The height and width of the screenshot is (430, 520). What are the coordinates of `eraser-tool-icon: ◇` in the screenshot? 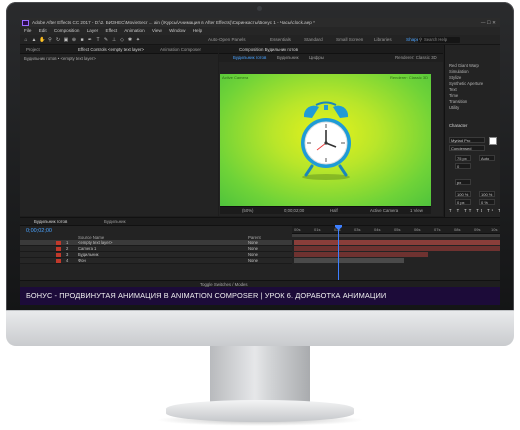 It's located at (122, 40).